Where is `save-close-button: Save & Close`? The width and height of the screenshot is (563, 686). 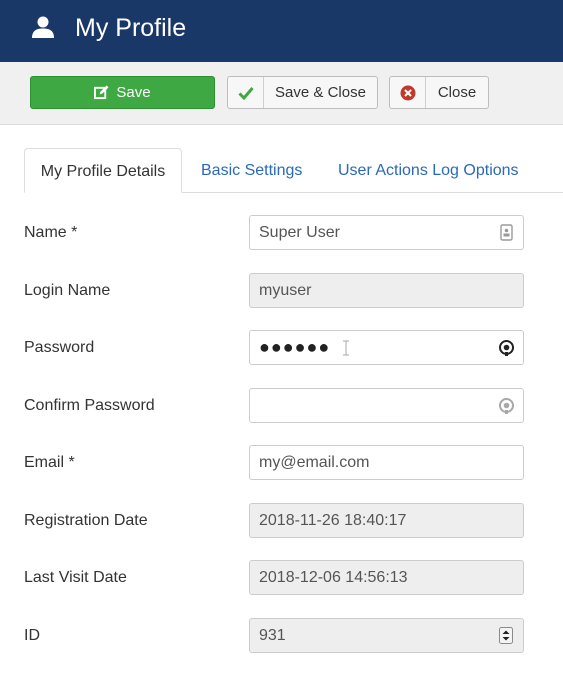
save-close-button: Save & Close is located at coordinates (302, 92).